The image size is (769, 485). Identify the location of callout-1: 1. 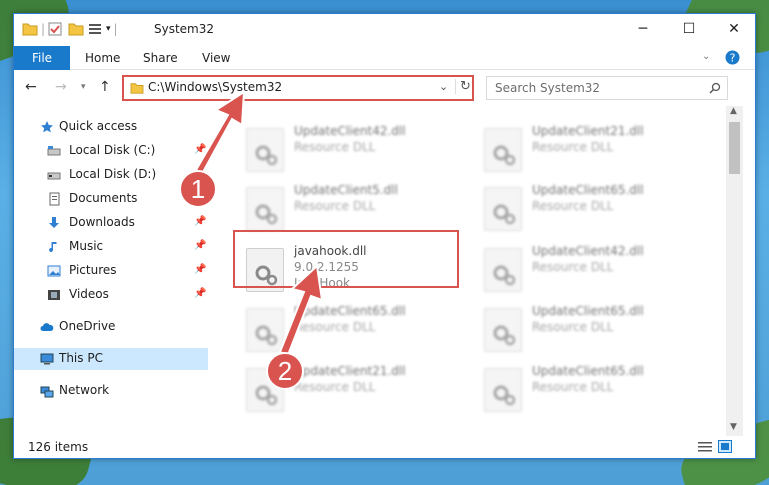
(198, 189).